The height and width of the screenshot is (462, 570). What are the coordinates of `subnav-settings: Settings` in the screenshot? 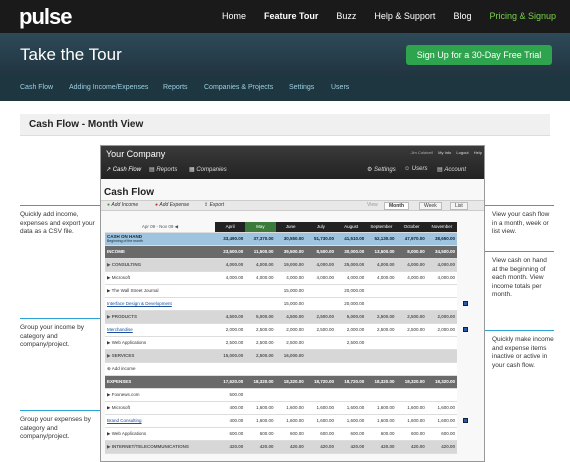 It's located at (301, 87).